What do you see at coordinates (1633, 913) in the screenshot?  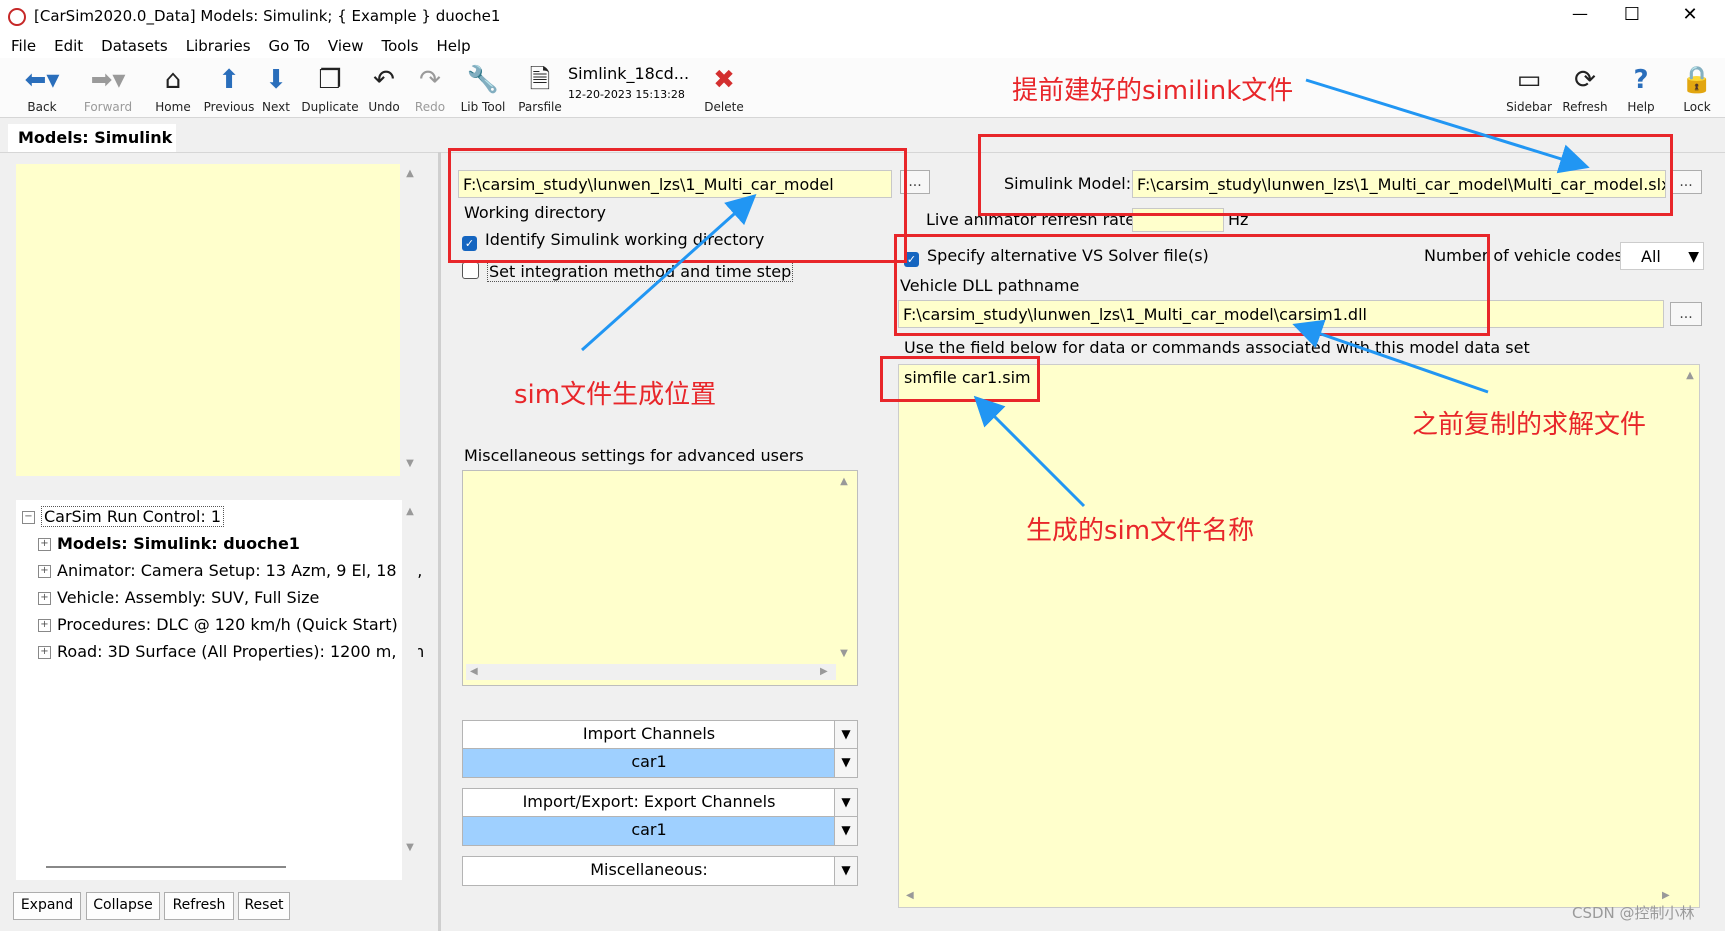 I see `watermark: CSDN @控制小林` at bounding box center [1633, 913].